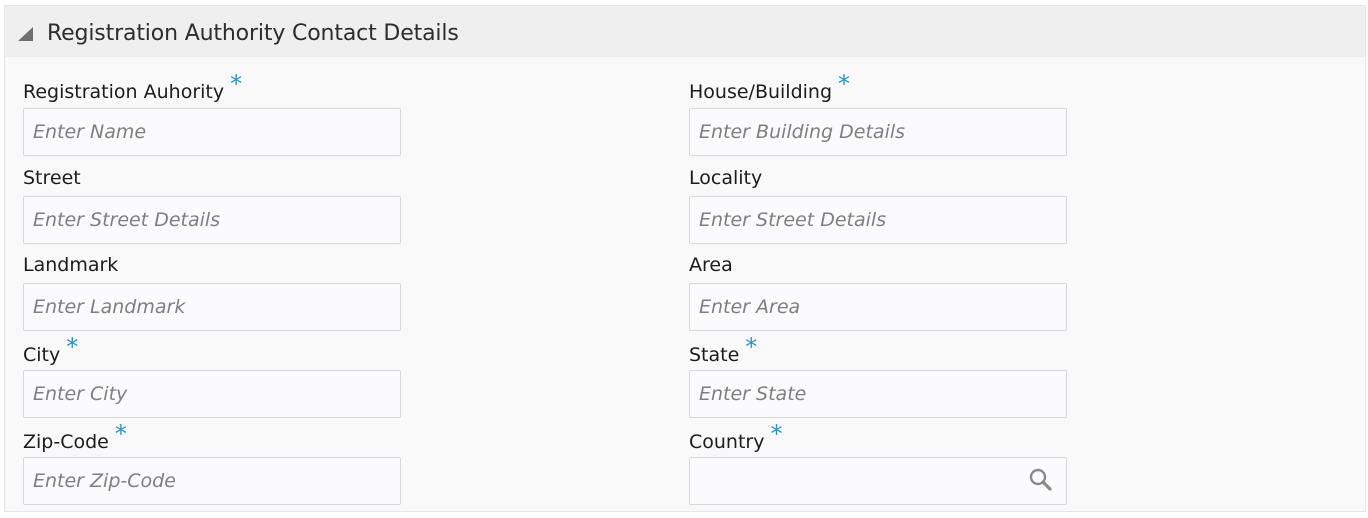  What do you see at coordinates (685, 31) in the screenshot?
I see `panel-header: Registration Authority Contact Details` at bounding box center [685, 31].